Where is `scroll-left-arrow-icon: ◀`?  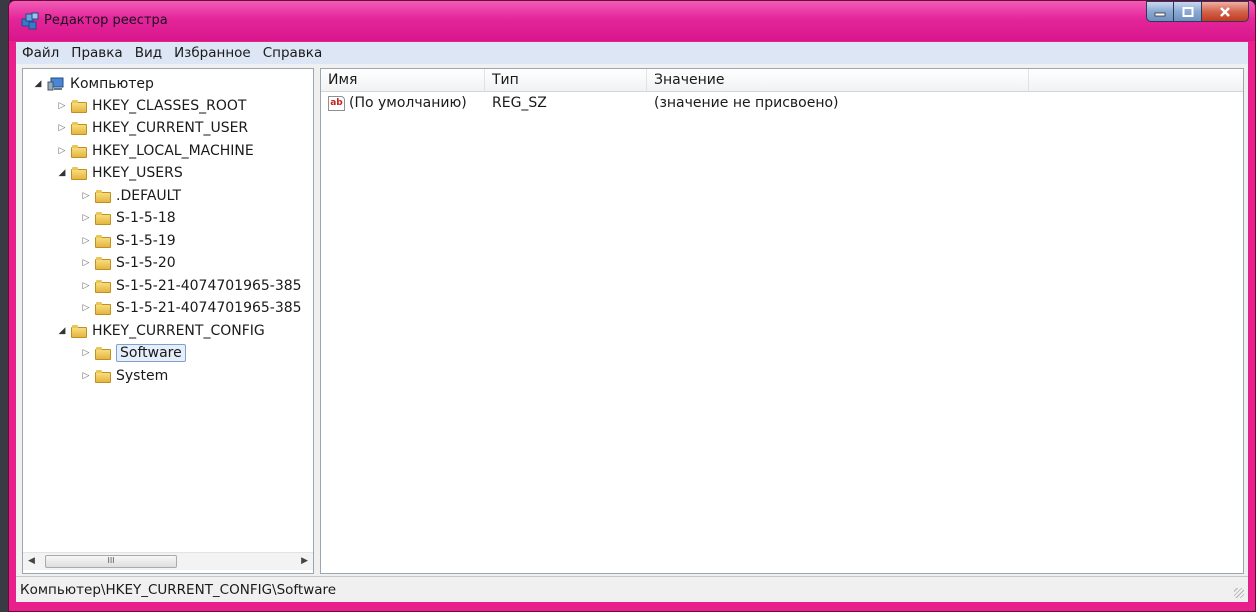
scroll-left-arrow-icon: ◀ is located at coordinates (31, 561).